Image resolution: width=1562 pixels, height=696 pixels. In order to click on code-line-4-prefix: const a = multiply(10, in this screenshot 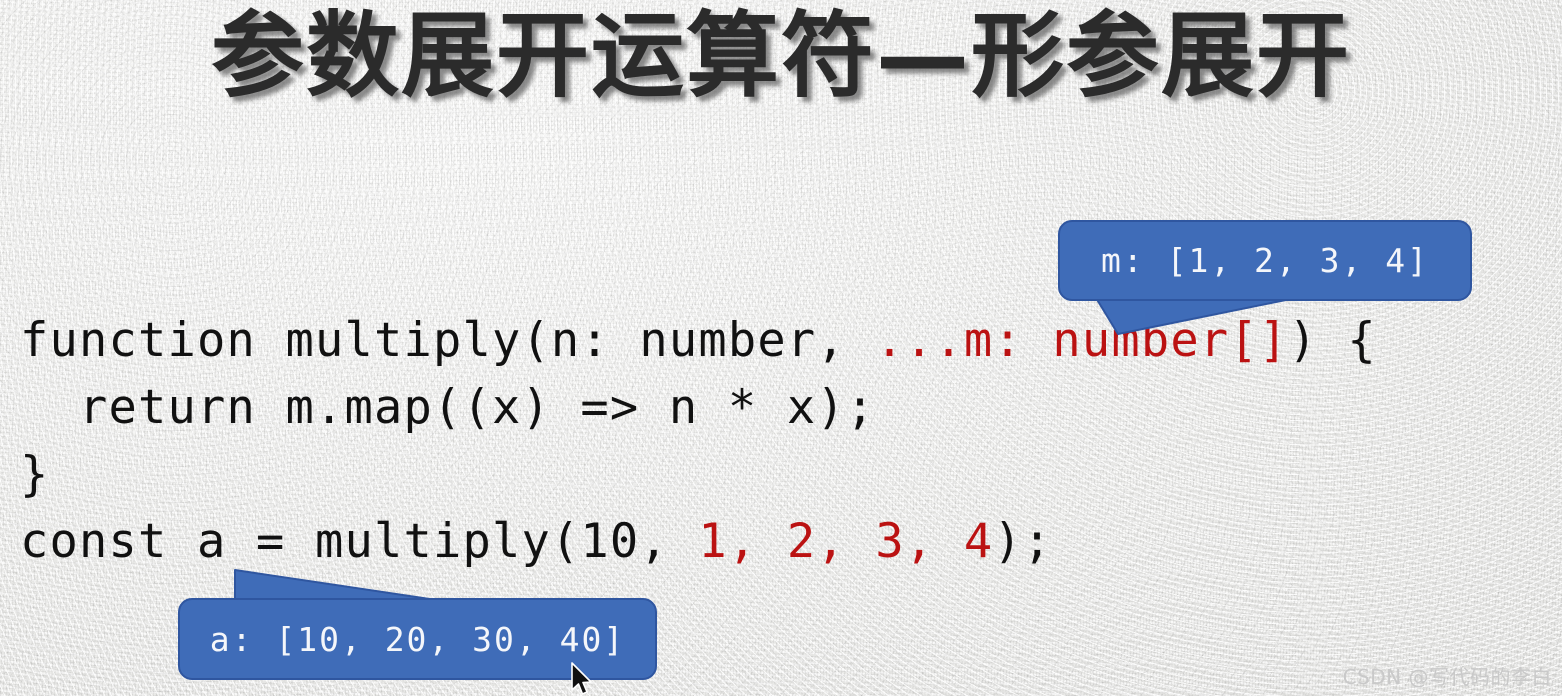, I will do `click(359, 541)`.